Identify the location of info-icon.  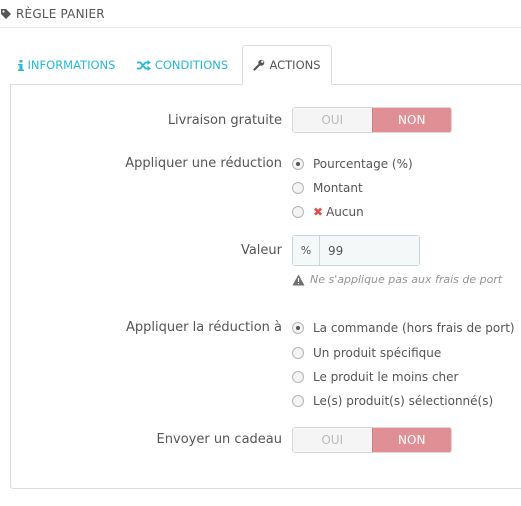
(20, 65).